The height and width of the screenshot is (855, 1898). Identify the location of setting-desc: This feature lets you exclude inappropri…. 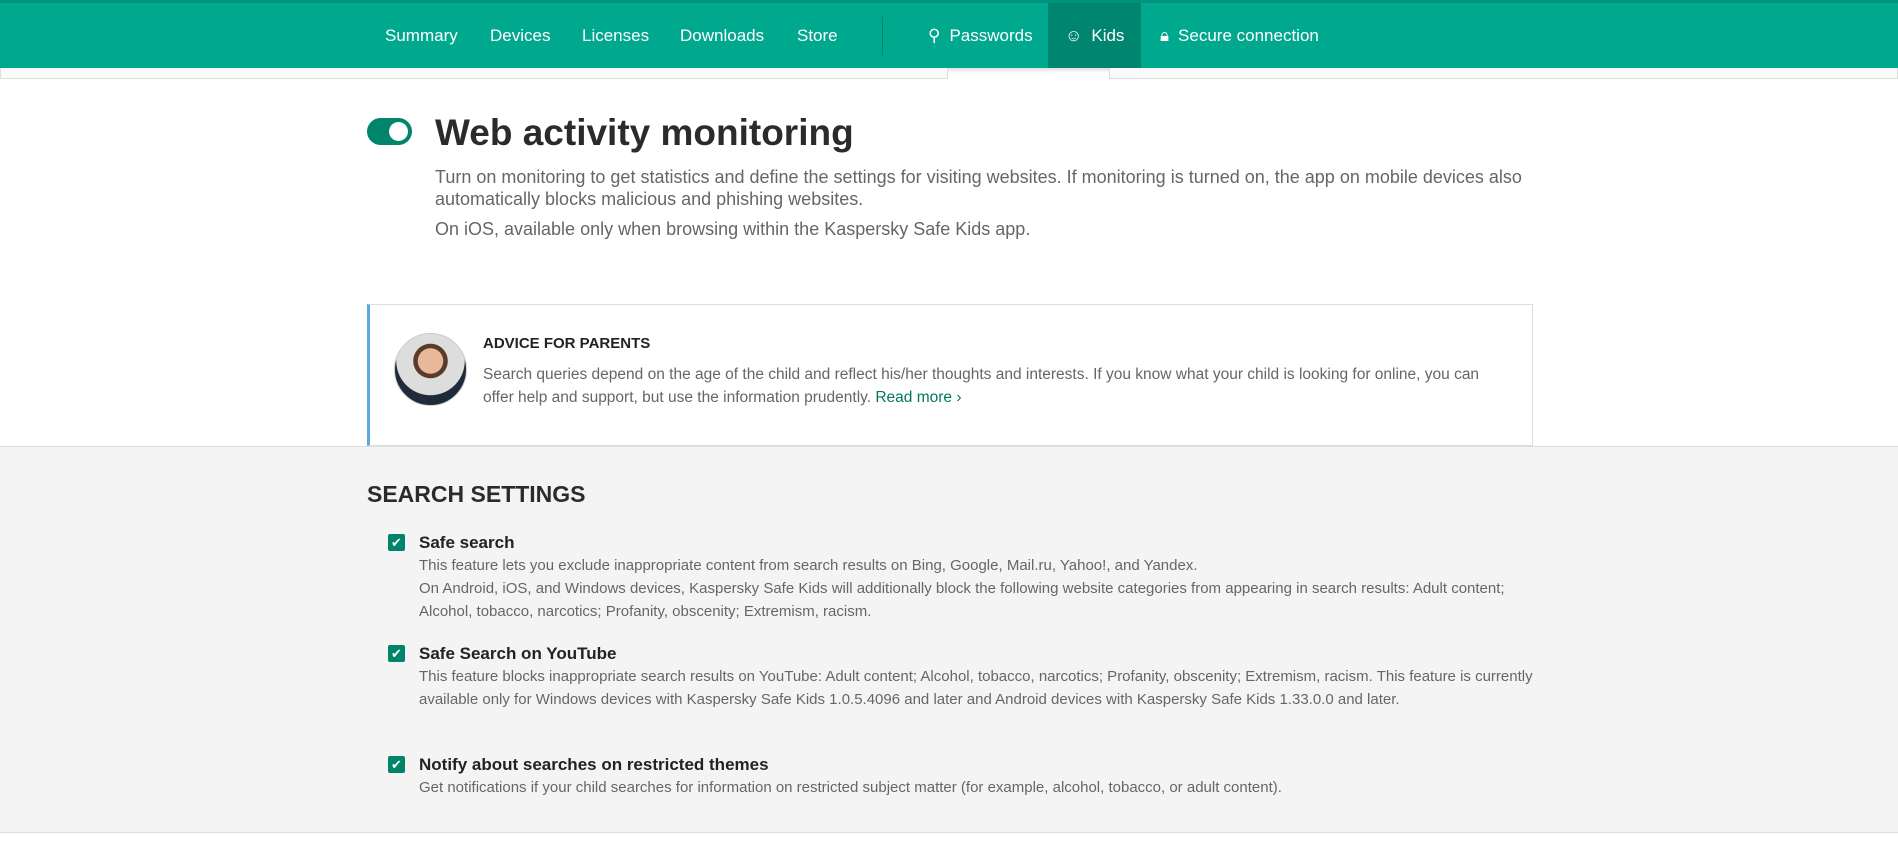
(808, 565).